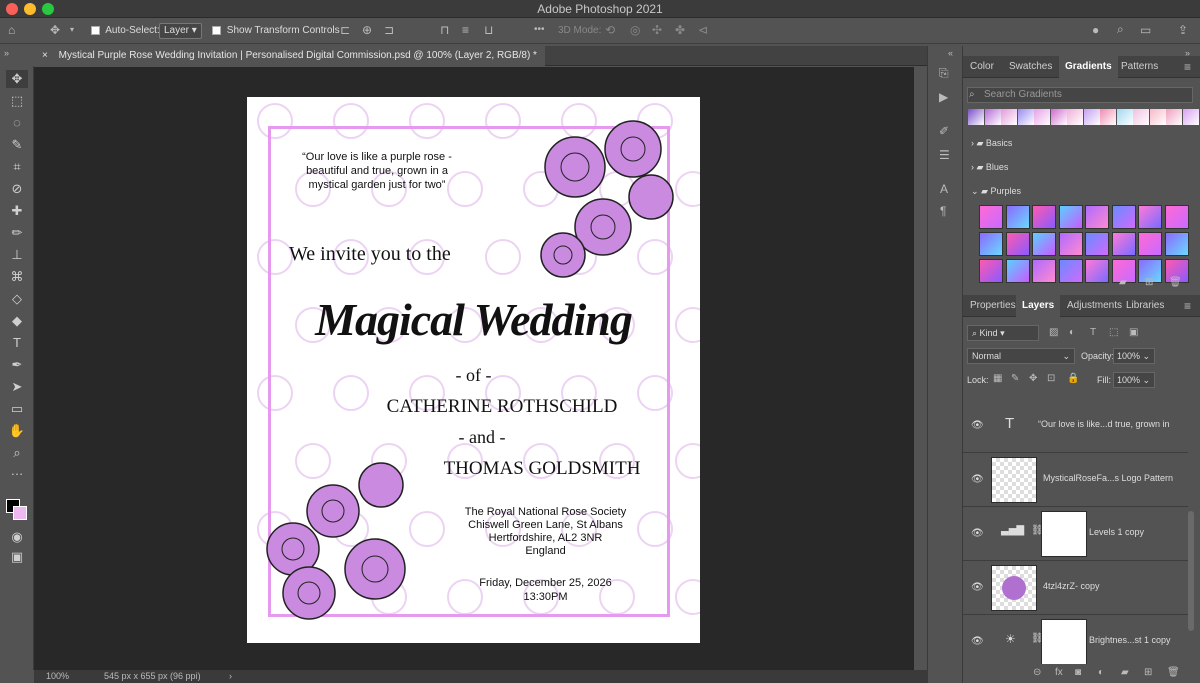  I want to click on rectangle-tool-icon: ▭, so click(17, 409).